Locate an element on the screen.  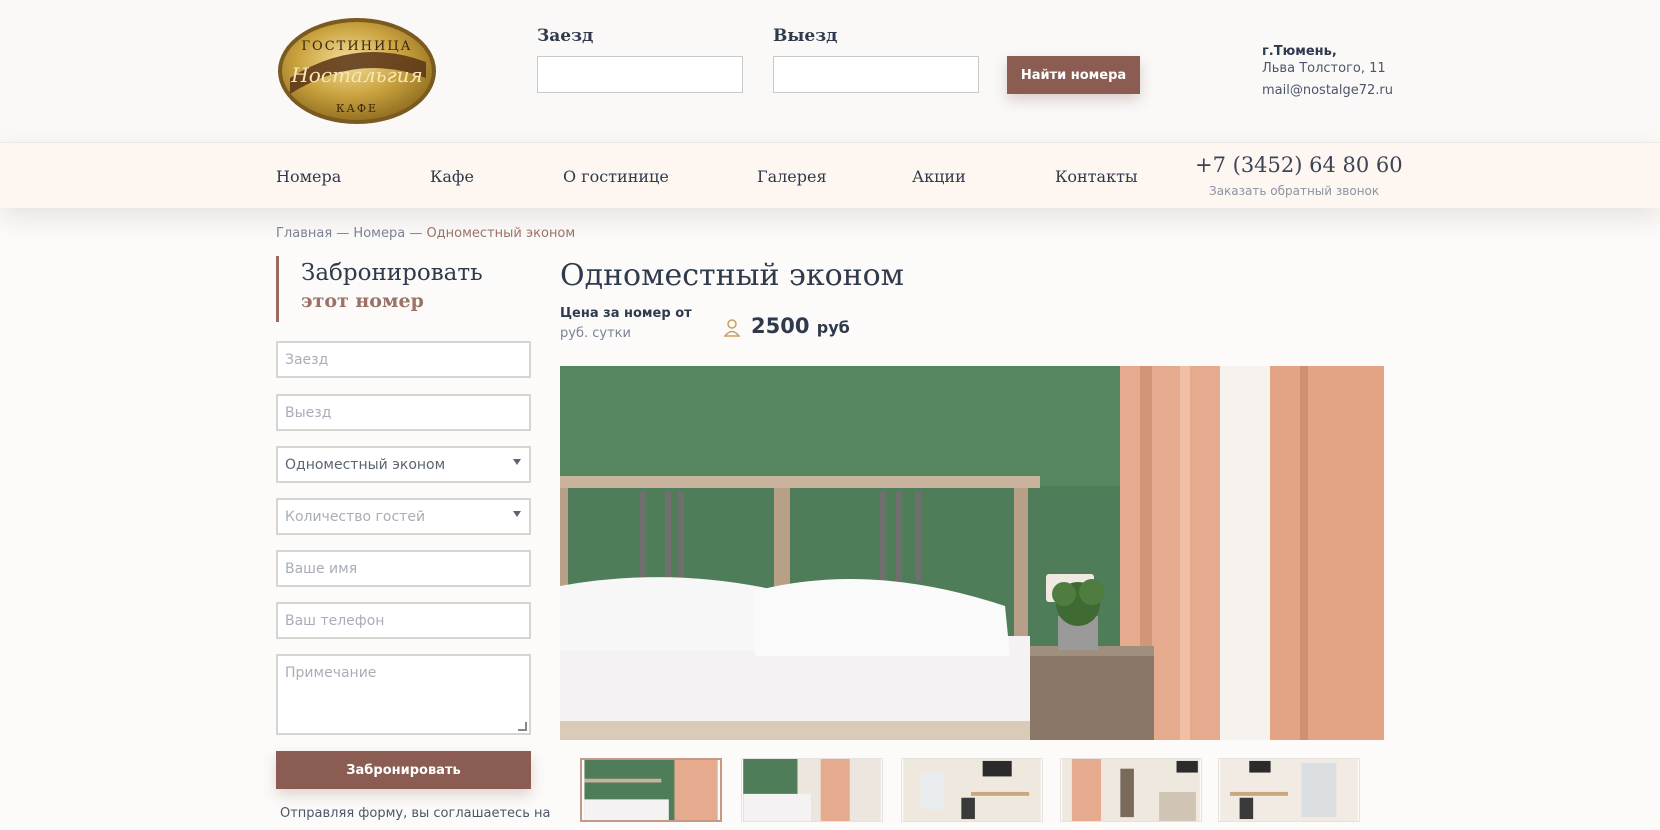
find-rooms-button: Найти номера is located at coordinates (1073, 75).